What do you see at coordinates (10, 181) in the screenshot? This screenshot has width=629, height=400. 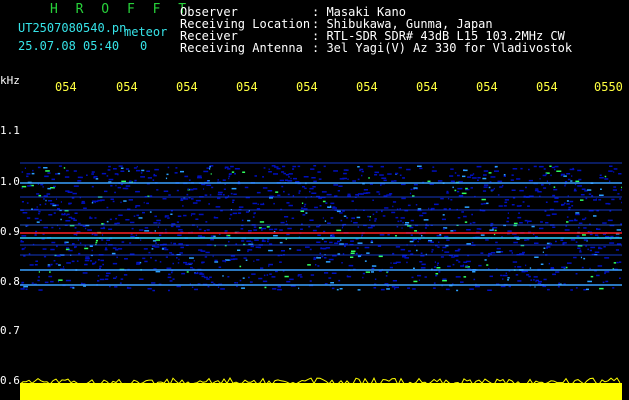 I see `y-tick: 1.0` at bounding box center [10, 181].